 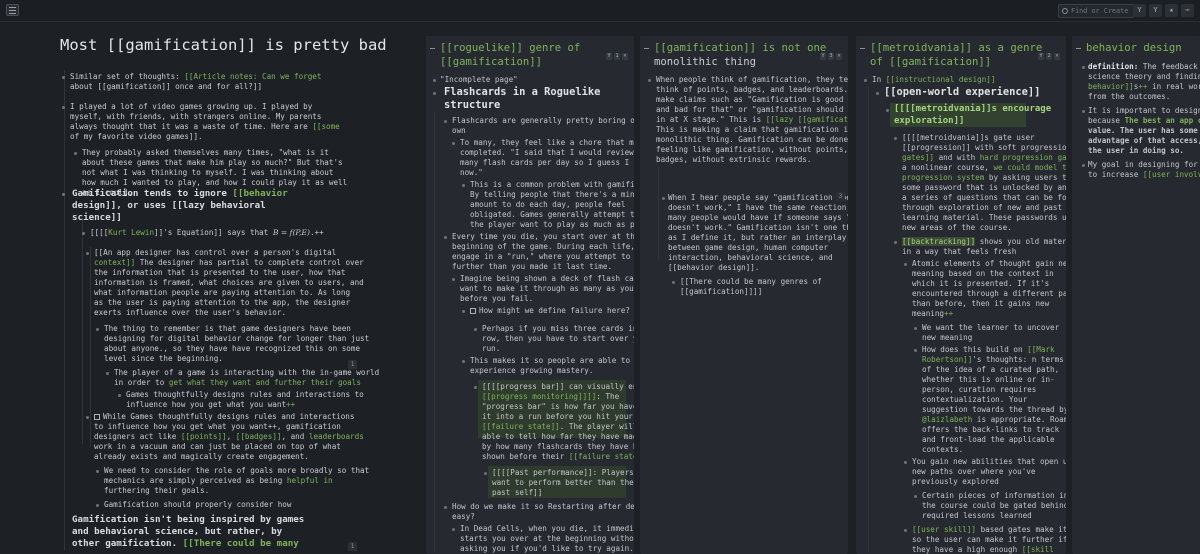 What do you see at coordinates (97, 417) in the screenshot?
I see `todo-checkbox` at bounding box center [97, 417].